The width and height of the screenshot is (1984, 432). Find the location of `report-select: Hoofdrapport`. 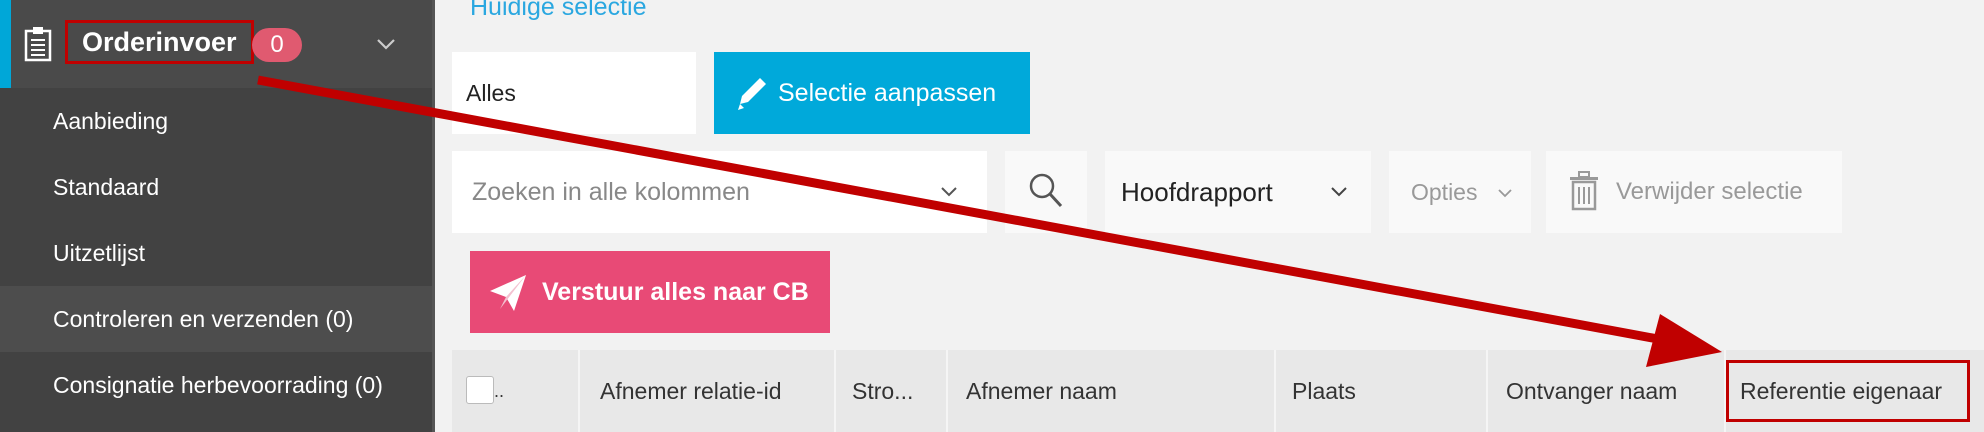

report-select: Hoofdrapport is located at coordinates (1238, 192).